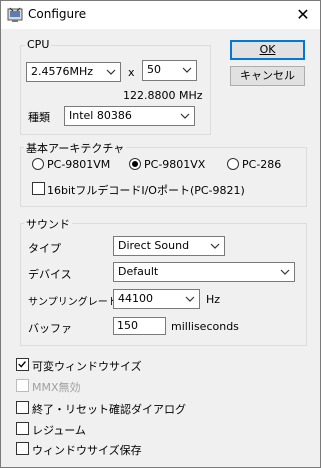 The height and width of the screenshot is (468, 321). Describe the element at coordinates (38, 44) in the screenshot. I see `cpu-group-legend: CPU` at that location.